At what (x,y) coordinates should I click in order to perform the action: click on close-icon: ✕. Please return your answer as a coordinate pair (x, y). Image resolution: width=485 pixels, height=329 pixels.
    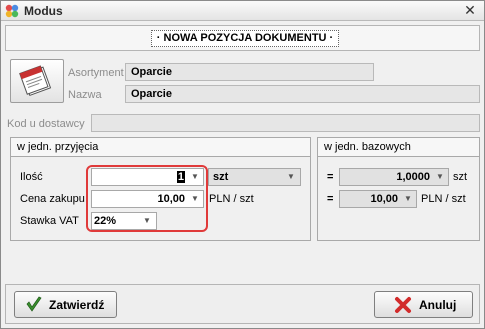
    Looking at the image, I should click on (470, 10).